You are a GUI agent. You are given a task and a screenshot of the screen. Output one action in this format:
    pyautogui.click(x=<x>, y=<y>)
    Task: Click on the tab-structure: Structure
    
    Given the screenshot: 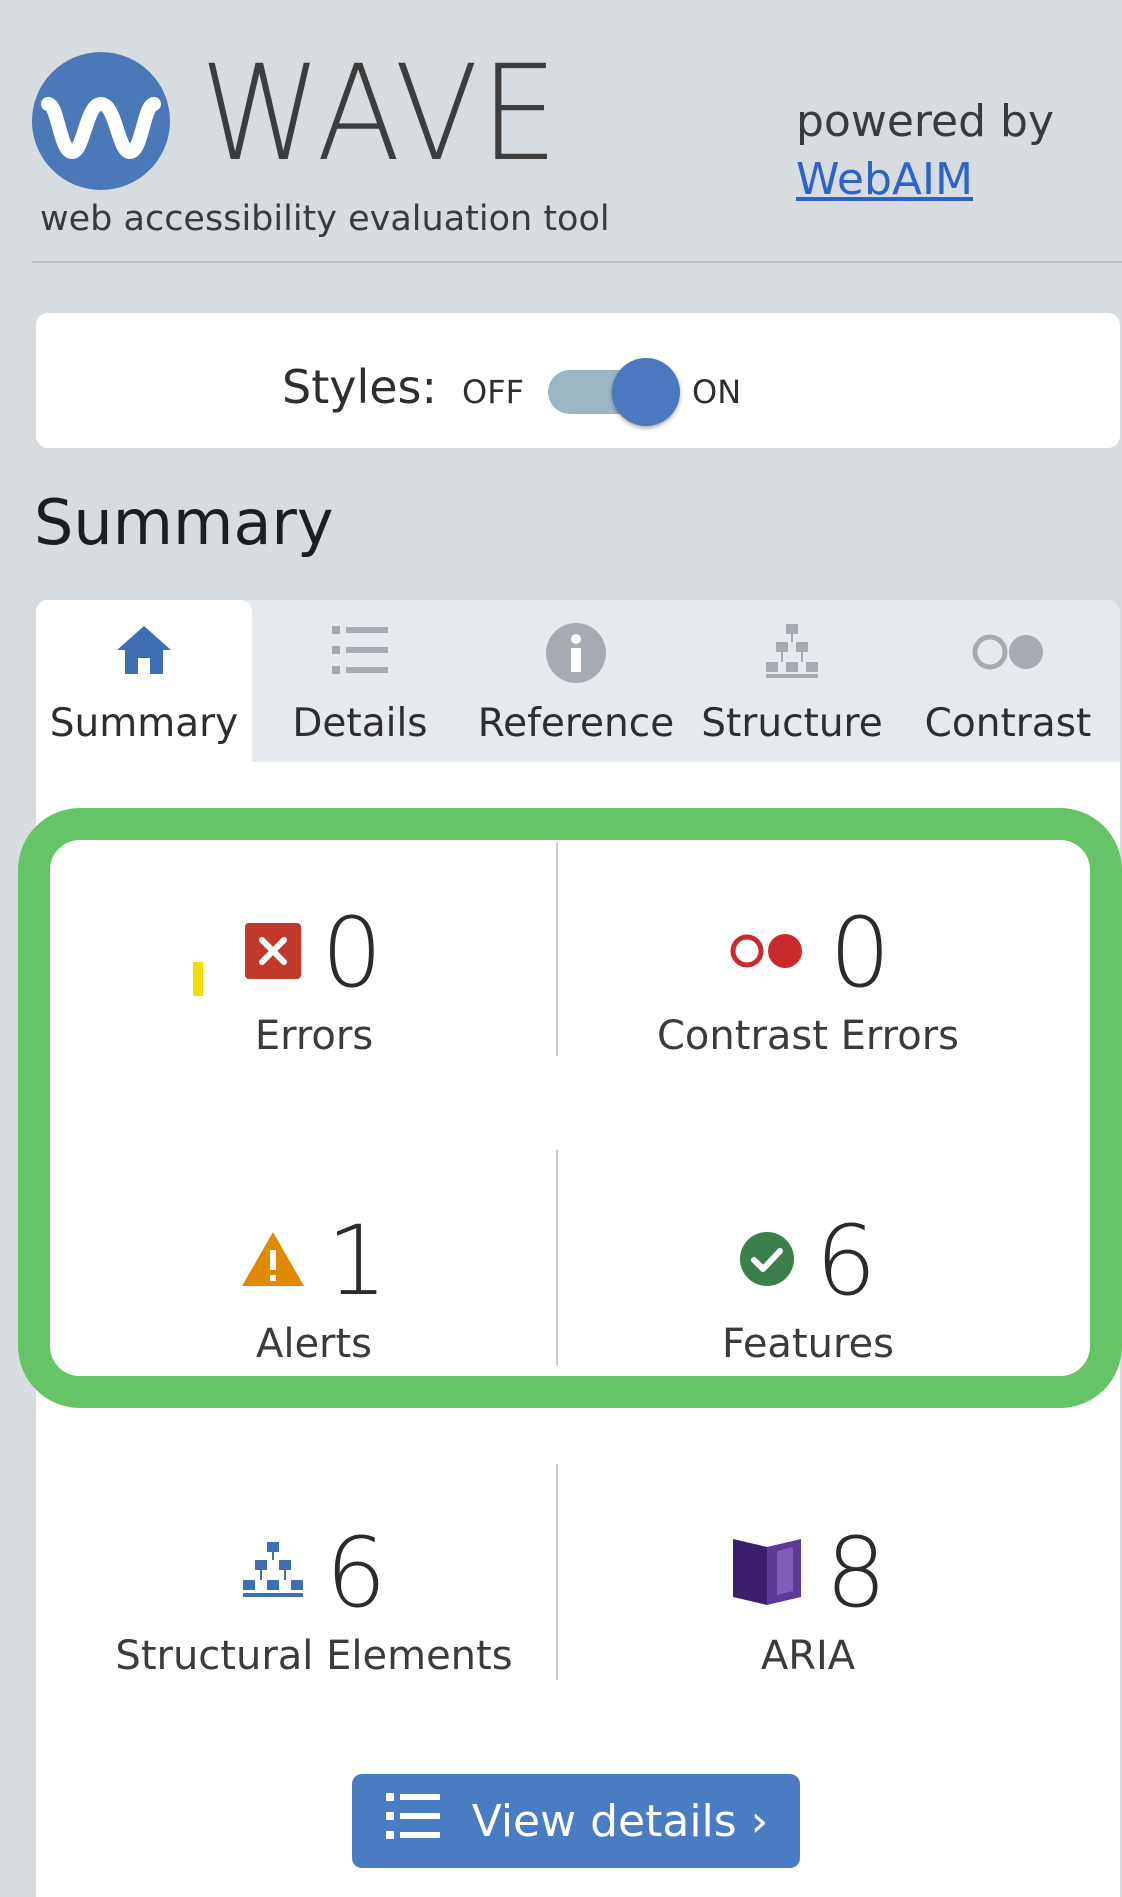 What is the action you would take?
    pyautogui.click(x=792, y=681)
    